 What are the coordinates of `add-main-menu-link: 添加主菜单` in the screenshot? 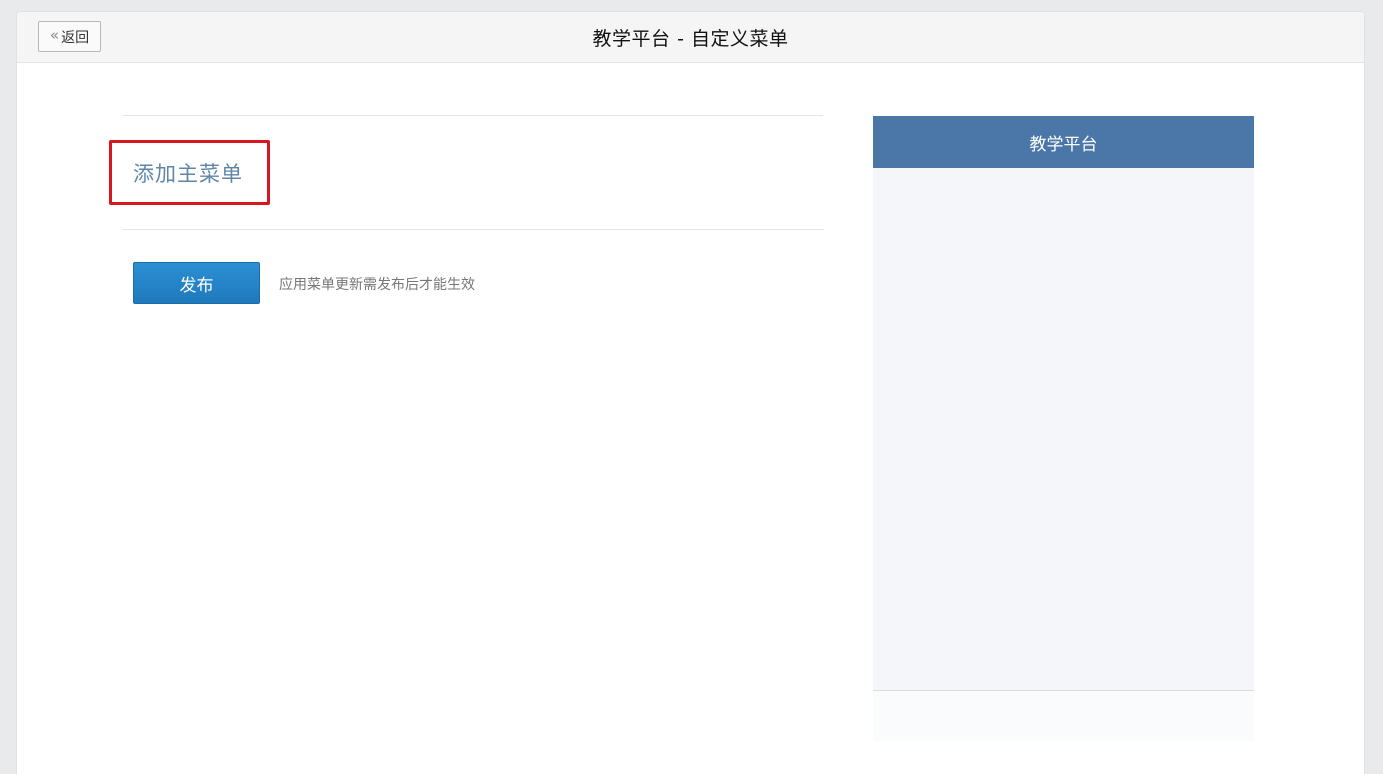 It's located at (188, 173).